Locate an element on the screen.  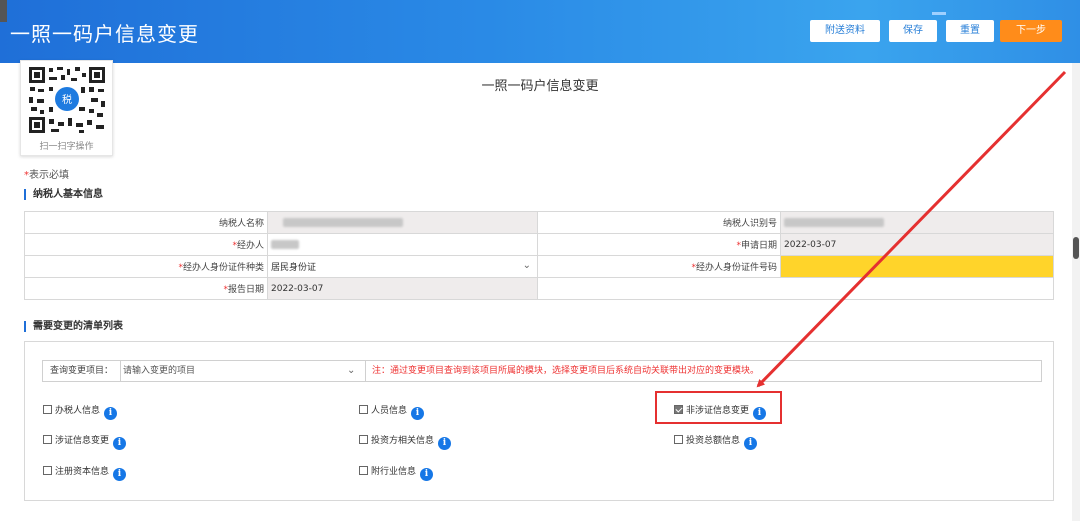
taxpayer-id-label: 纳税人识别号 is located at coordinates (659, 222).